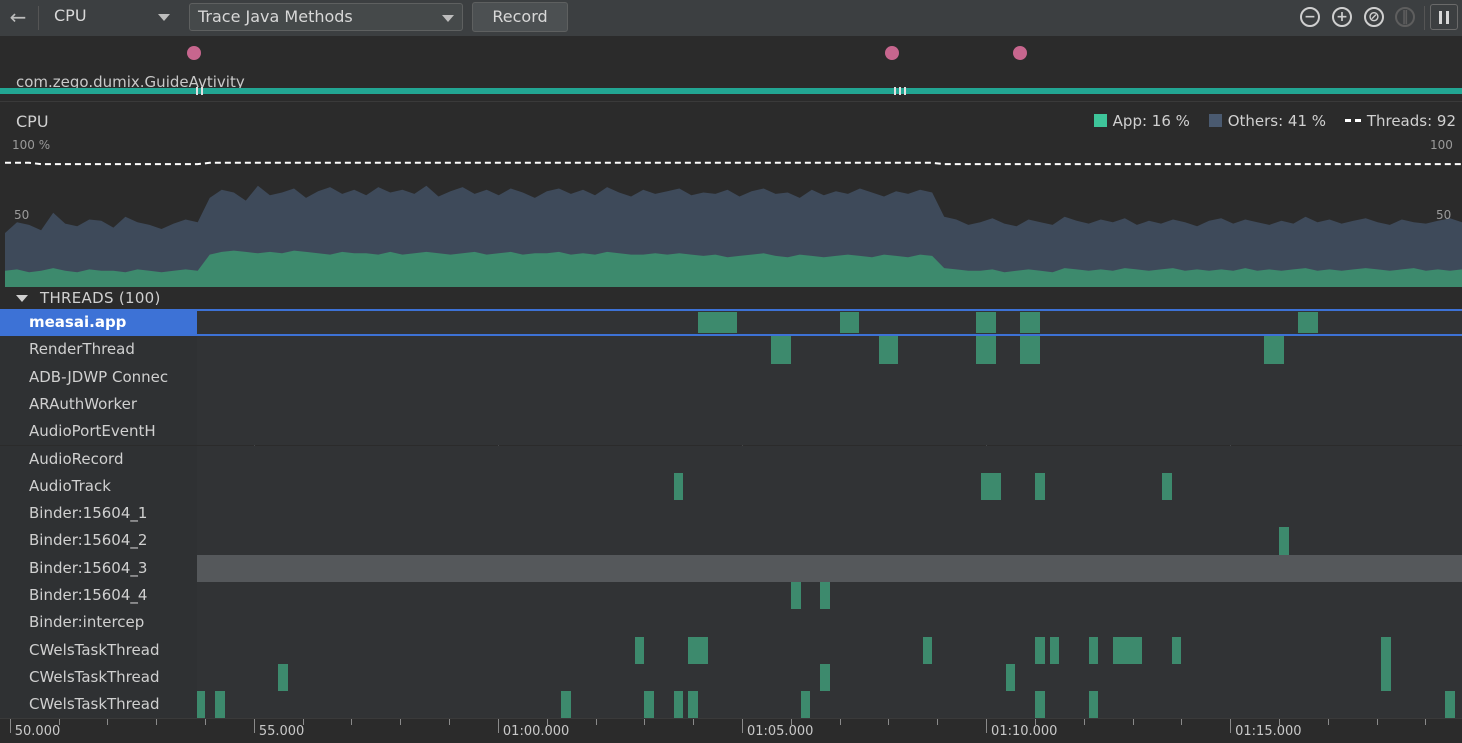 The width and height of the screenshot is (1462, 743). I want to click on thread-name: measai.app, so click(98, 323).